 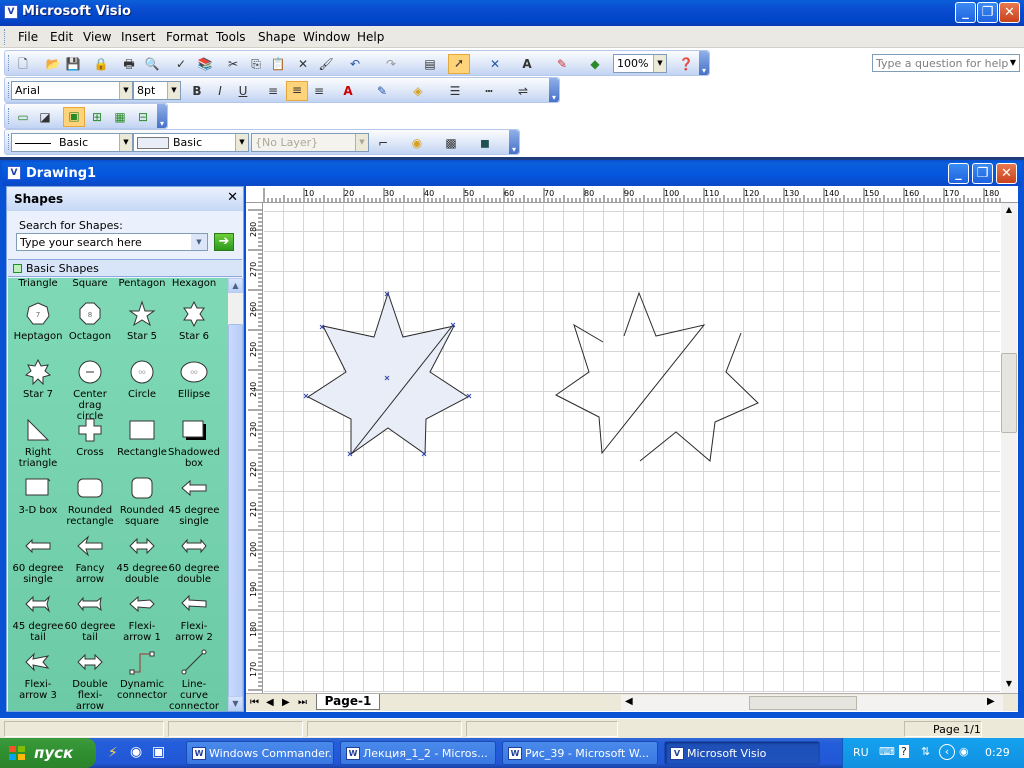 I want to click on help-search-input: Type a question for help ▼, so click(x=946, y=63).